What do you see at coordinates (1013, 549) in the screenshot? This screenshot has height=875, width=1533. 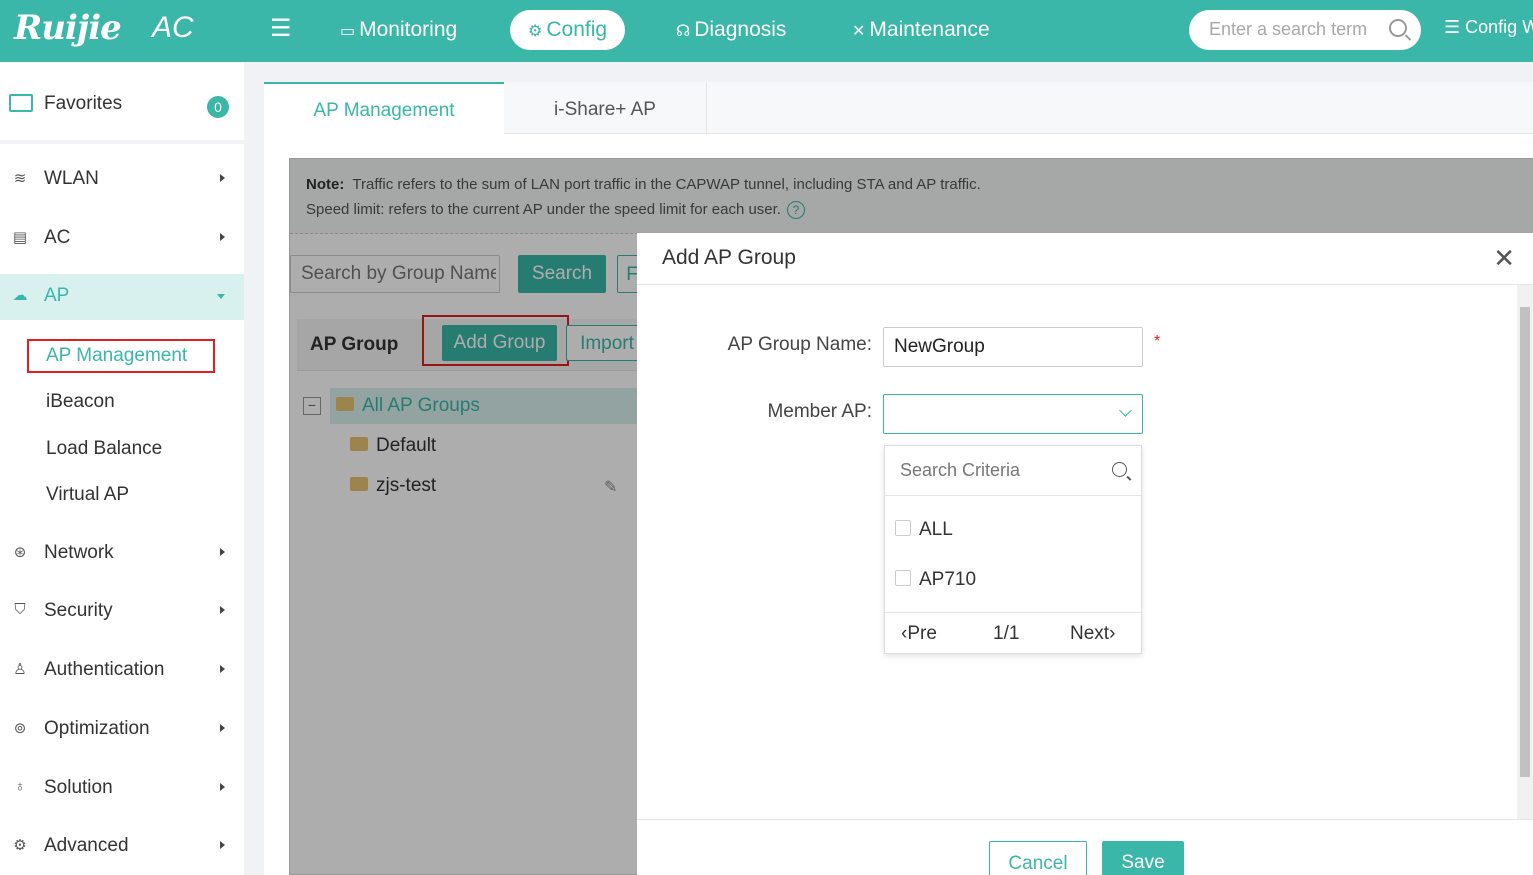 I see `member-ap-dropdown: ALL AP710 ‹Pre 1/1 Next›` at bounding box center [1013, 549].